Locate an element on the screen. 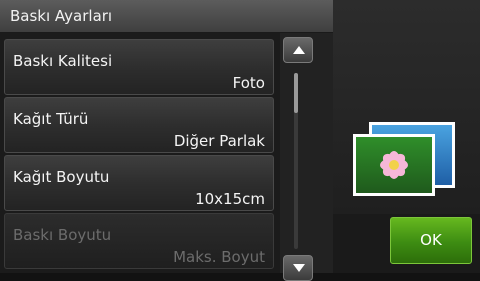 Image resolution: width=480 pixels, height=281 pixels. scroll-up-button is located at coordinates (298, 50).